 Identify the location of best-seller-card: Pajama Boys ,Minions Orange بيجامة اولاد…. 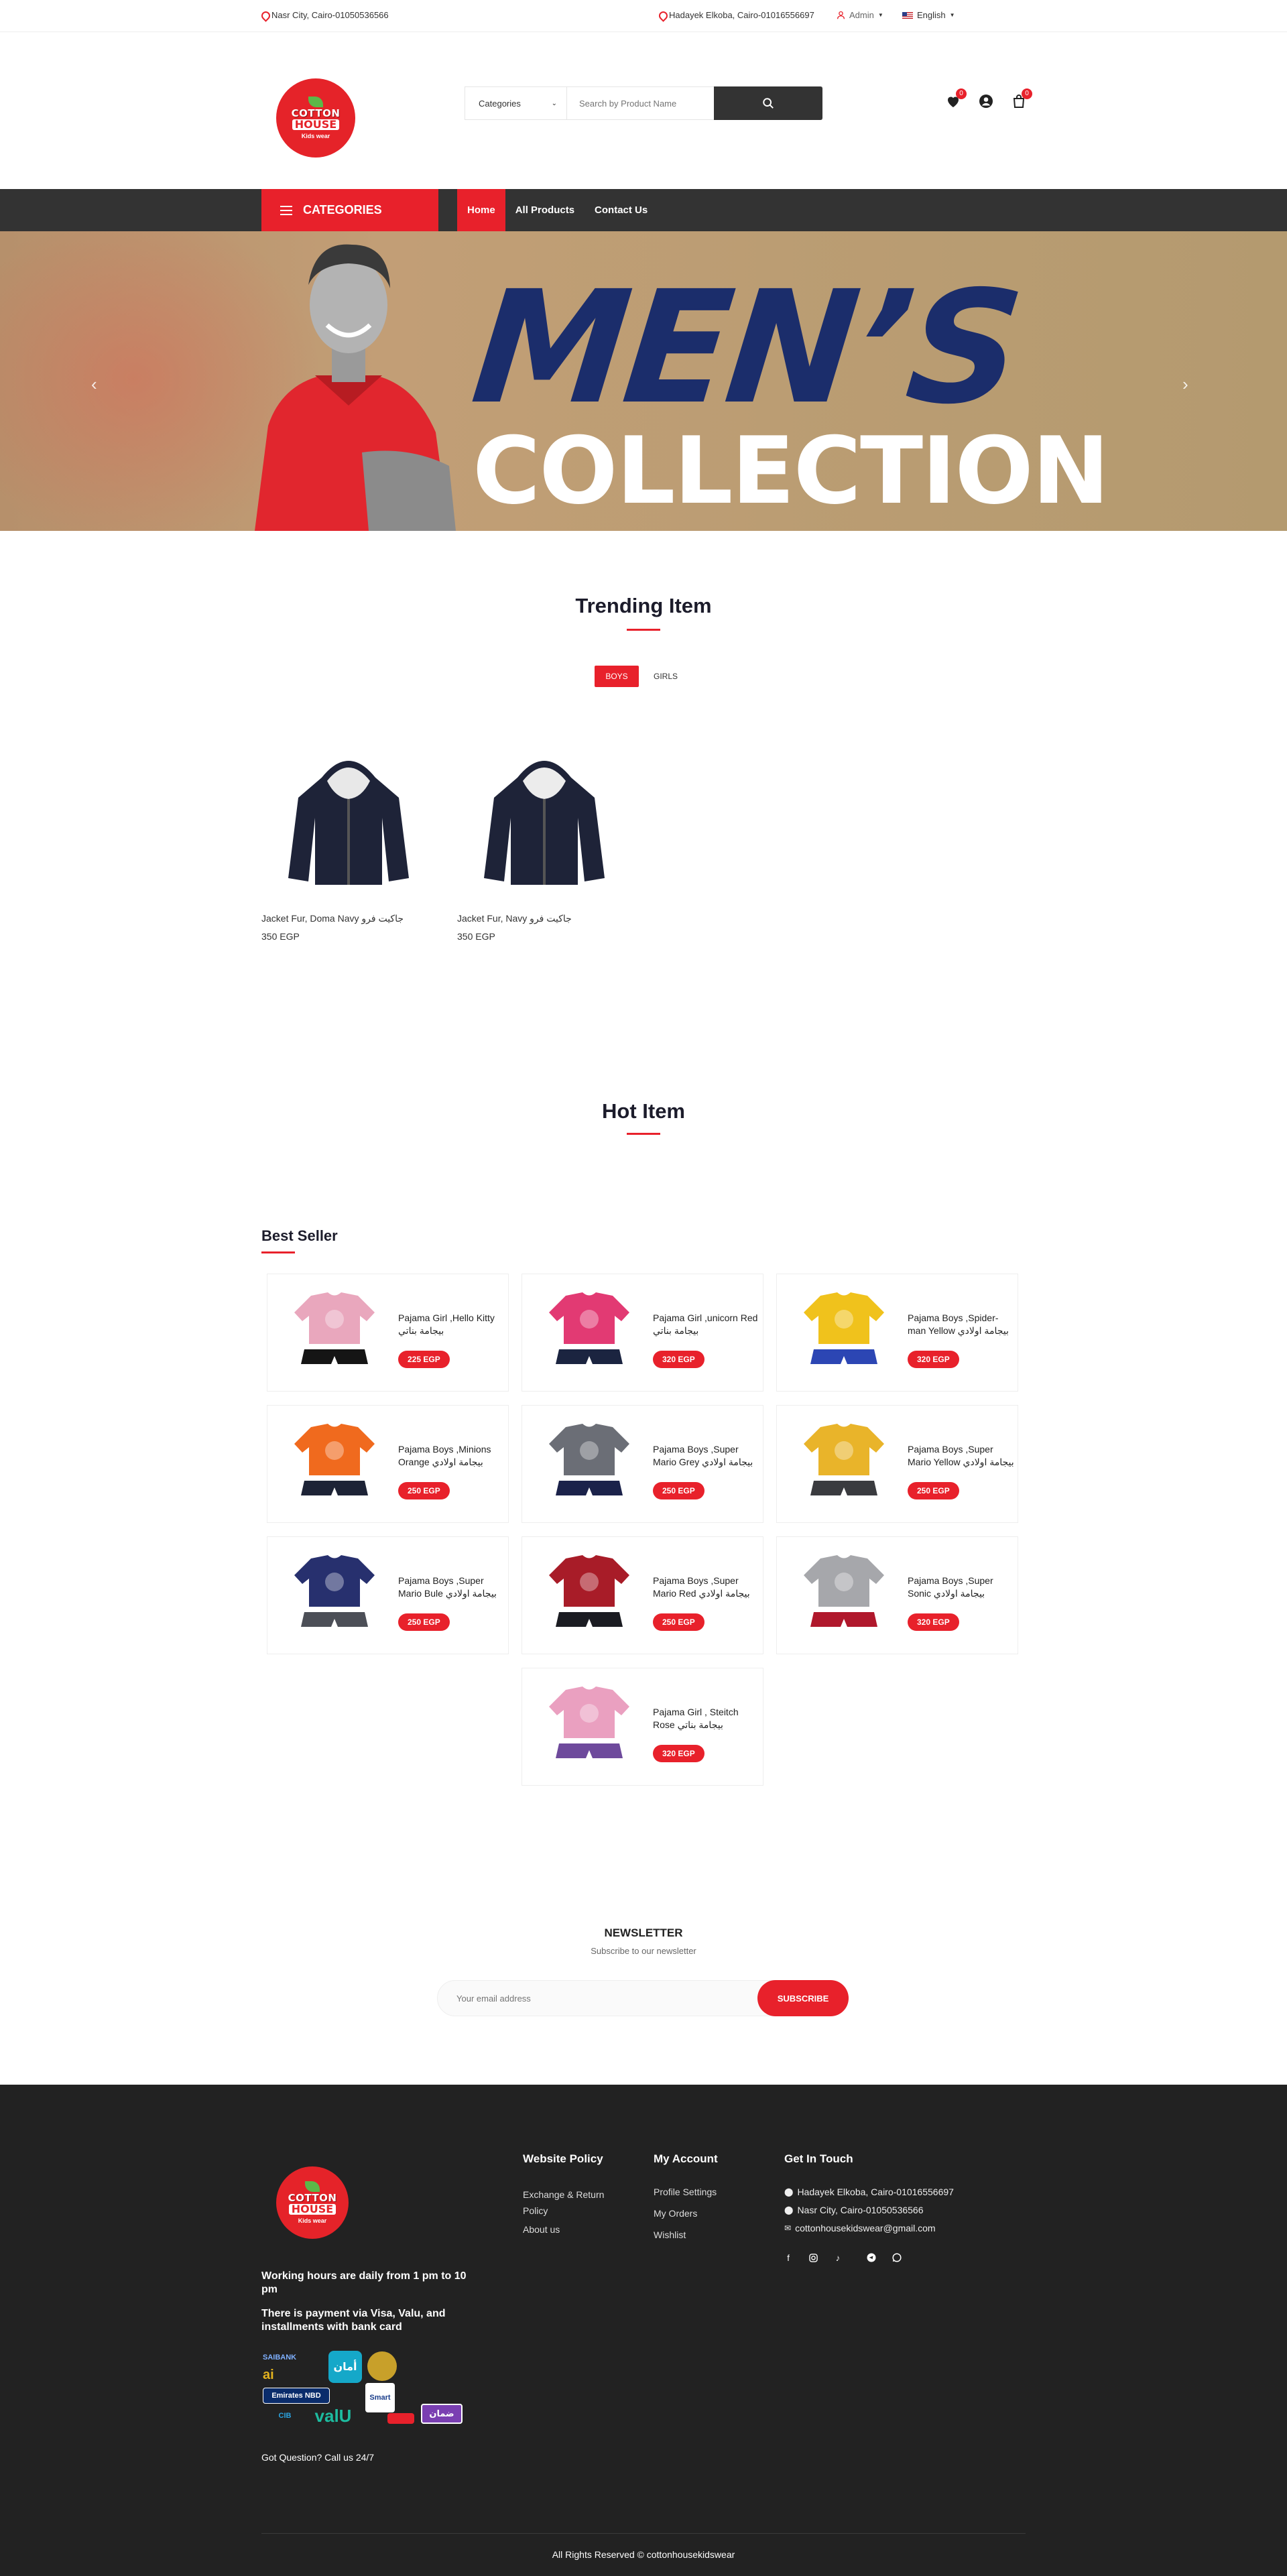
(388, 1464).